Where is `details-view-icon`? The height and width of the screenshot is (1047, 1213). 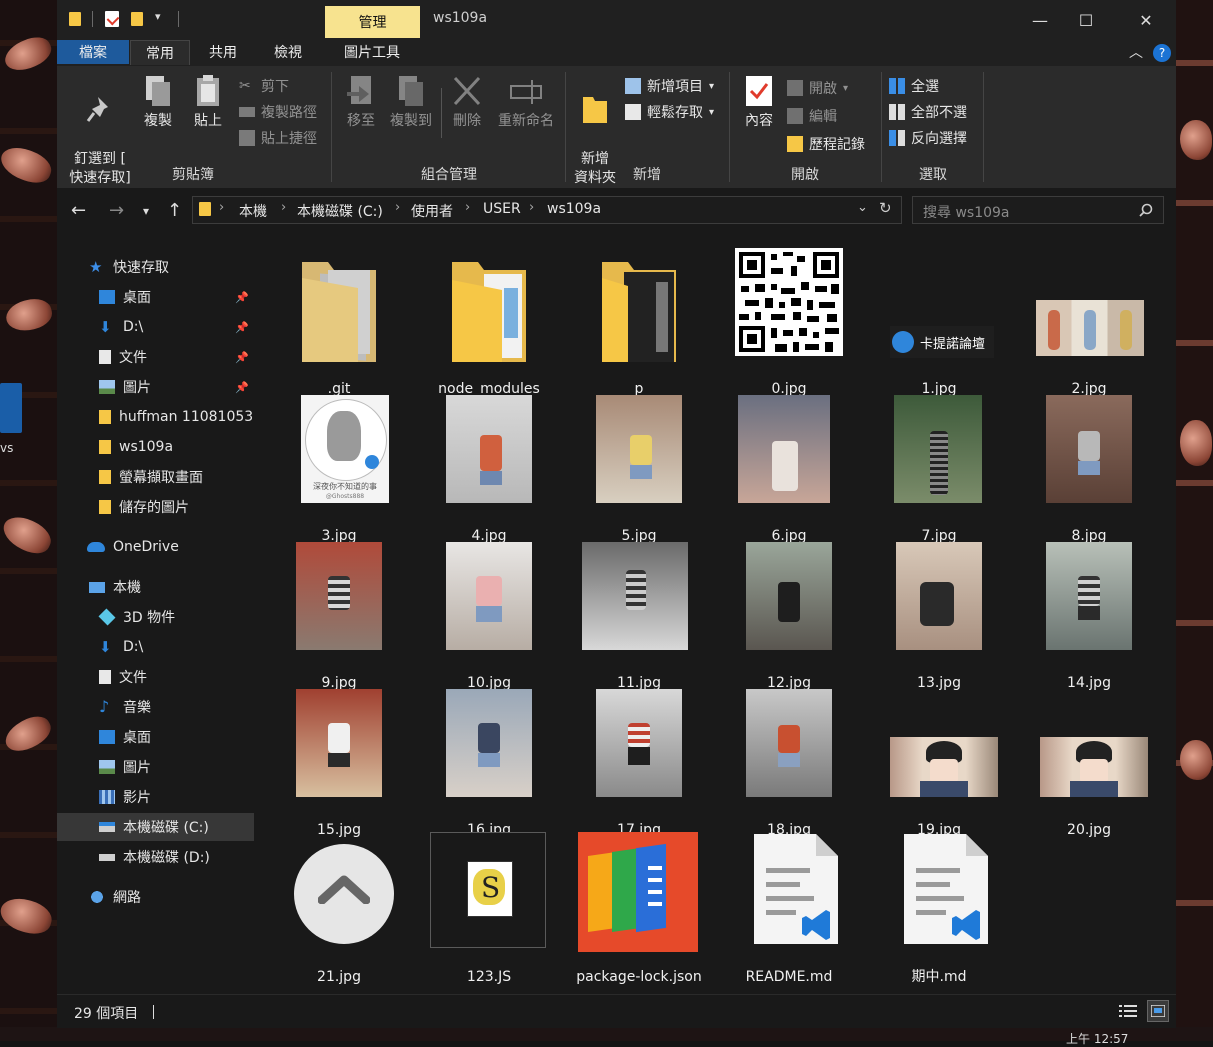 details-view-icon is located at coordinates (1128, 1011).